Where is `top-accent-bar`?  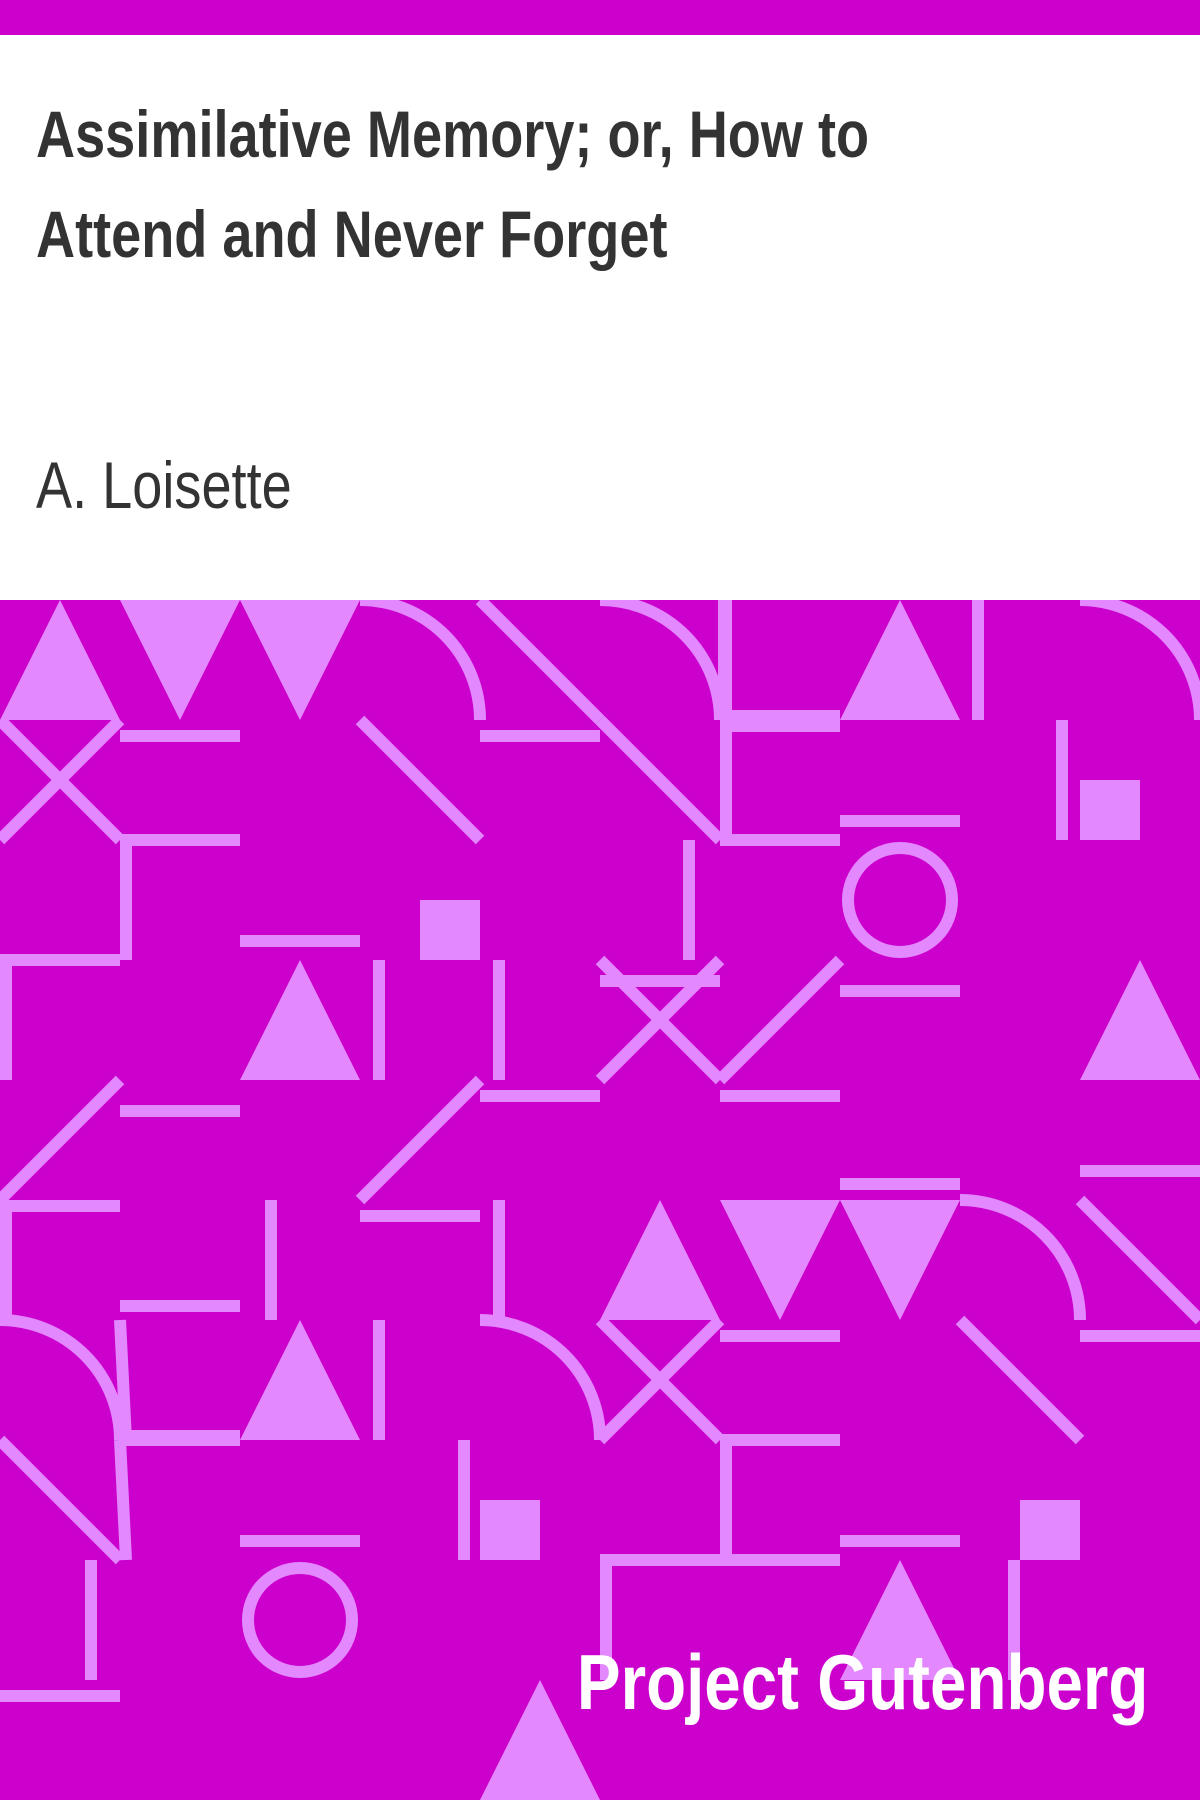 top-accent-bar is located at coordinates (600, 17).